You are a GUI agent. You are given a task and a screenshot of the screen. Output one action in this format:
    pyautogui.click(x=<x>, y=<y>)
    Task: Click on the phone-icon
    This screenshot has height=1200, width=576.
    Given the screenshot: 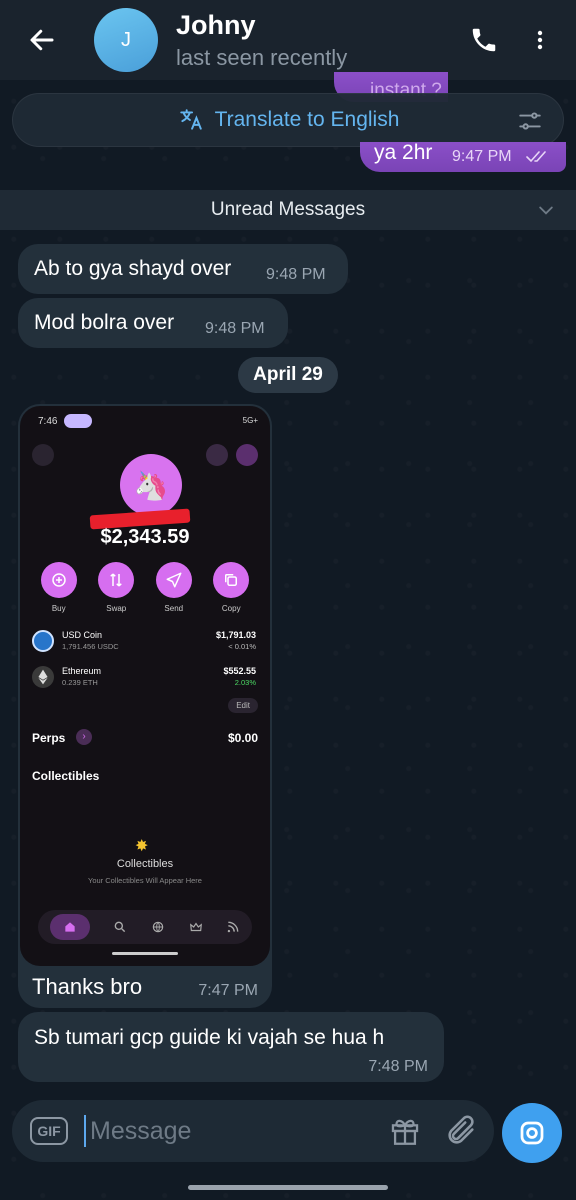 What is the action you would take?
    pyautogui.click(x=484, y=40)
    